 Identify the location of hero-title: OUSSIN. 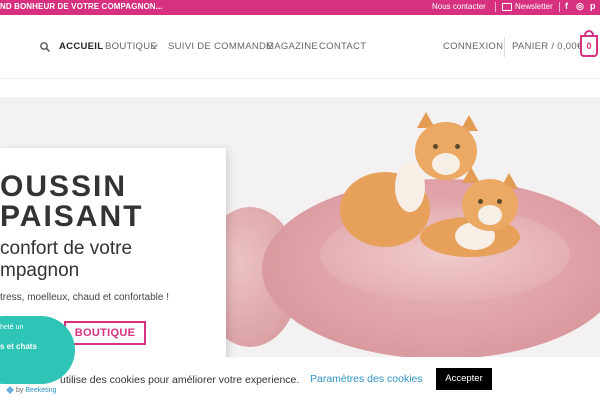
(64, 186).